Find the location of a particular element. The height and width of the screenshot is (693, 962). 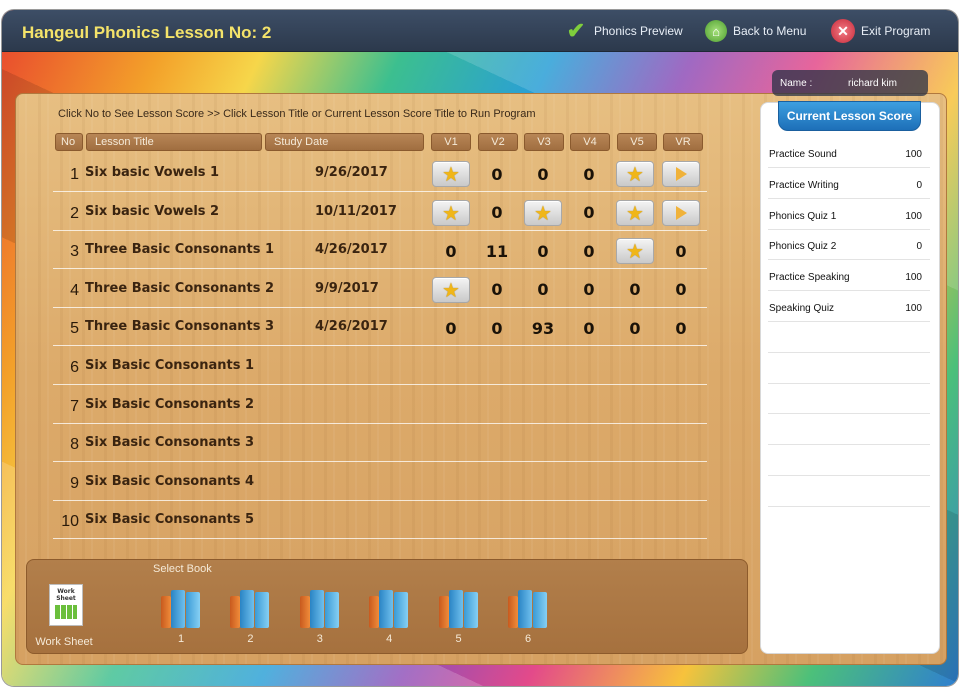

lesson-no: 1 is located at coordinates (68, 175).